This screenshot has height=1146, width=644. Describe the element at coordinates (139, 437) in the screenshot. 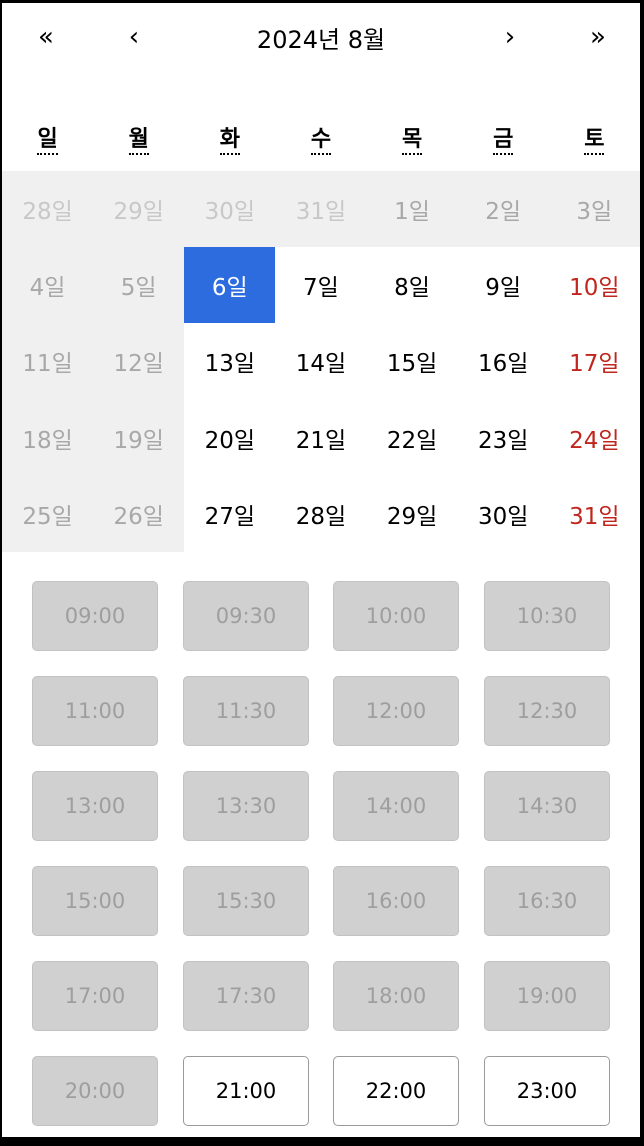

I see `day-cell: 19일` at that location.